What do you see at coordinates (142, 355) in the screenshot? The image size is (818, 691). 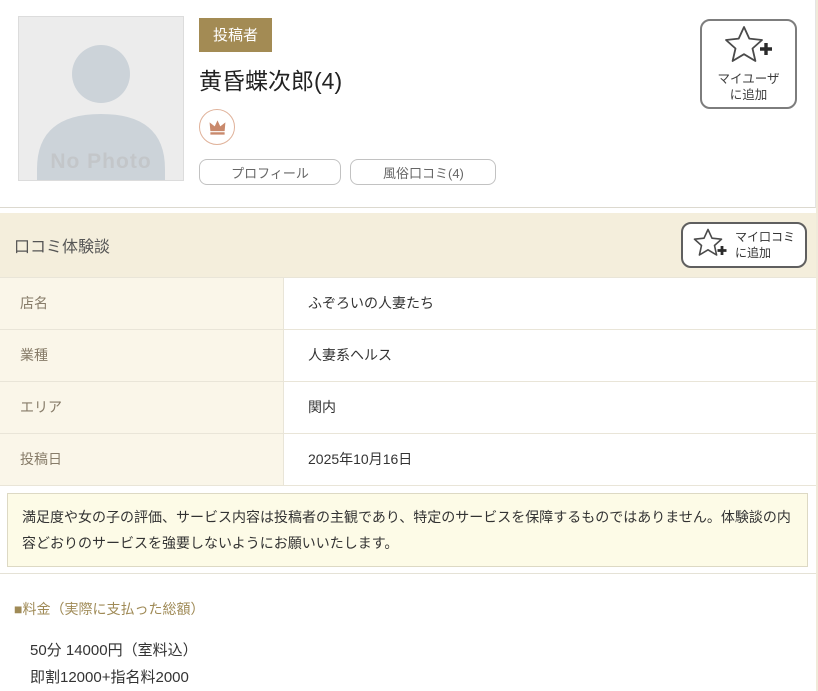 I see `row-label: 業種` at bounding box center [142, 355].